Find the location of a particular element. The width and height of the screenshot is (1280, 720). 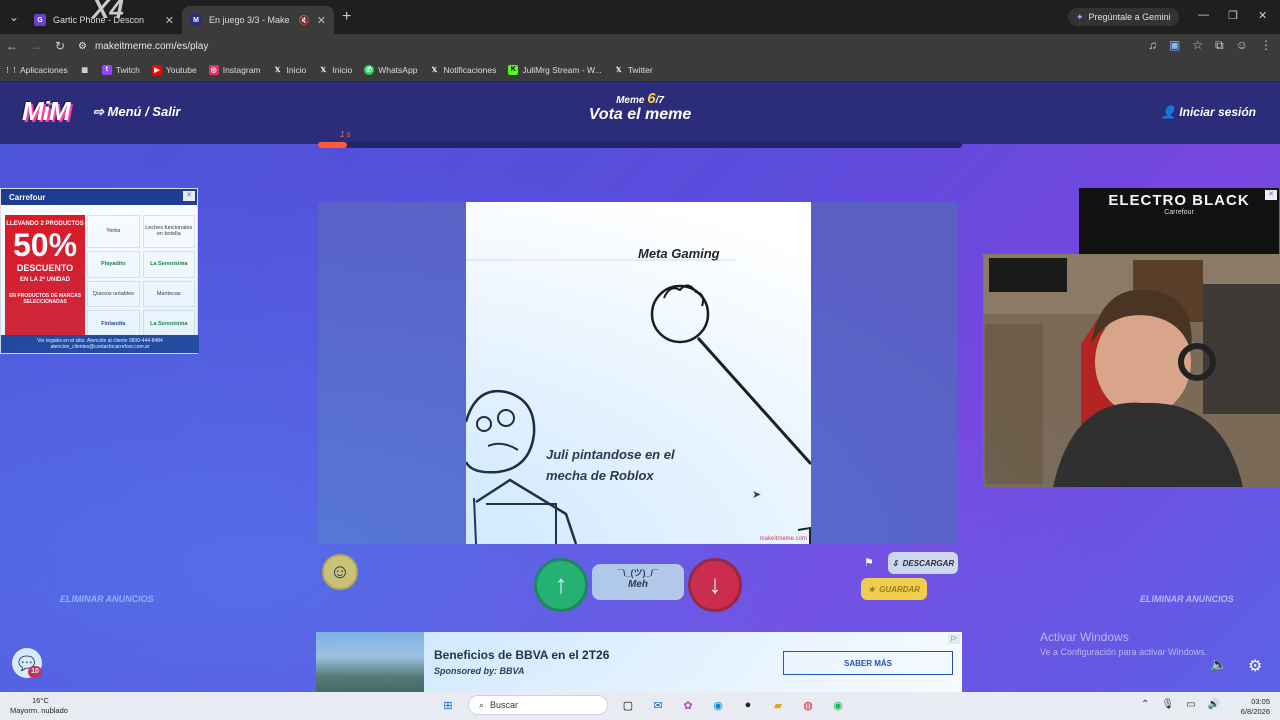

restore-icon: ❐ is located at coordinates (1233, 15).